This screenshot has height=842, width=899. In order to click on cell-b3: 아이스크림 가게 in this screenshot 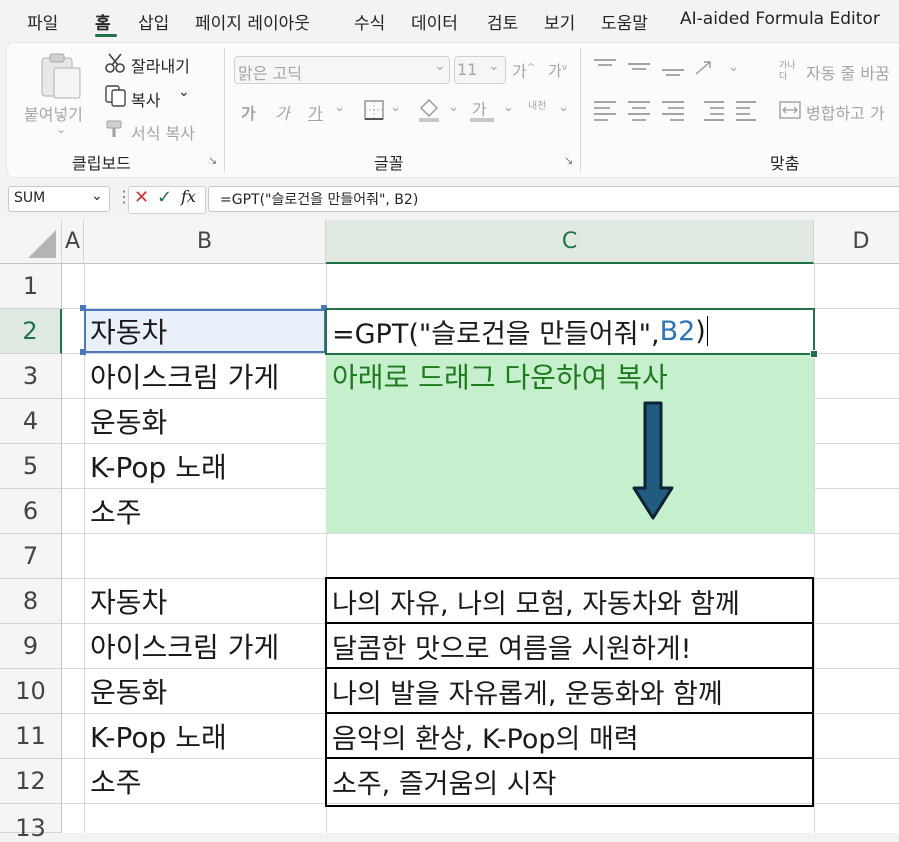, I will do `click(205, 376)`.